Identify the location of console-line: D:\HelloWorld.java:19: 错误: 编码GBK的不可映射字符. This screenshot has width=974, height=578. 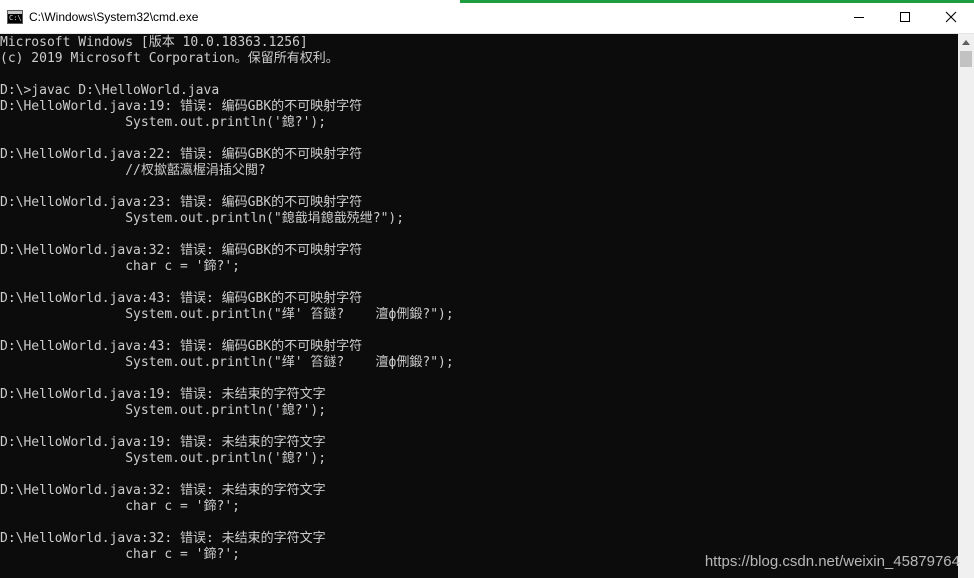
(181, 106).